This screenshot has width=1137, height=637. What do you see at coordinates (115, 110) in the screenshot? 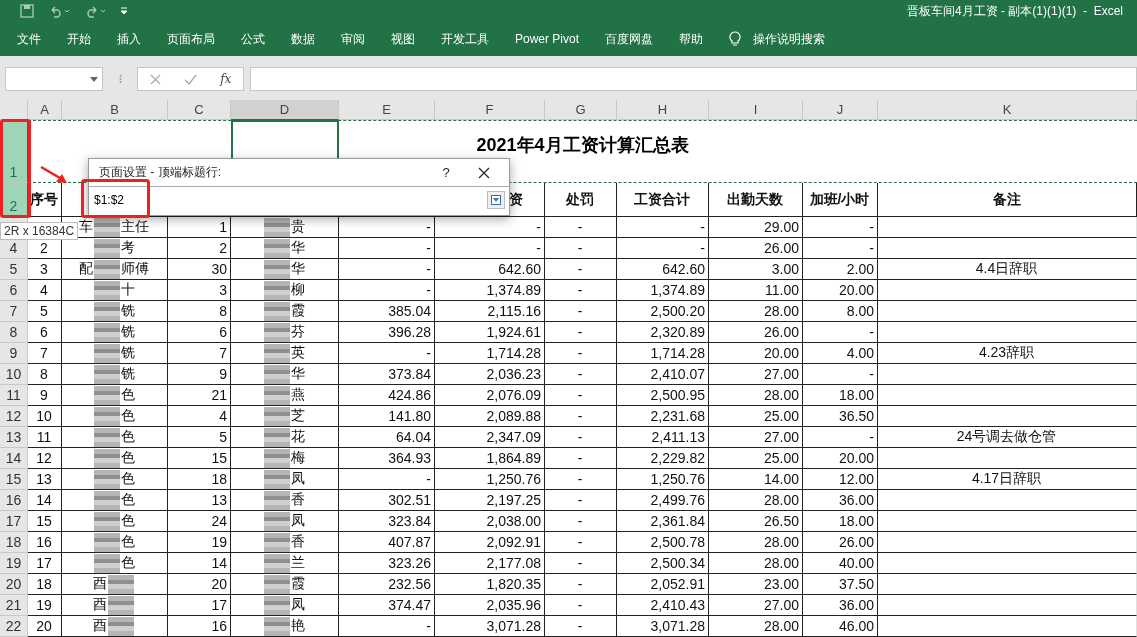
I see `column-header: B` at bounding box center [115, 110].